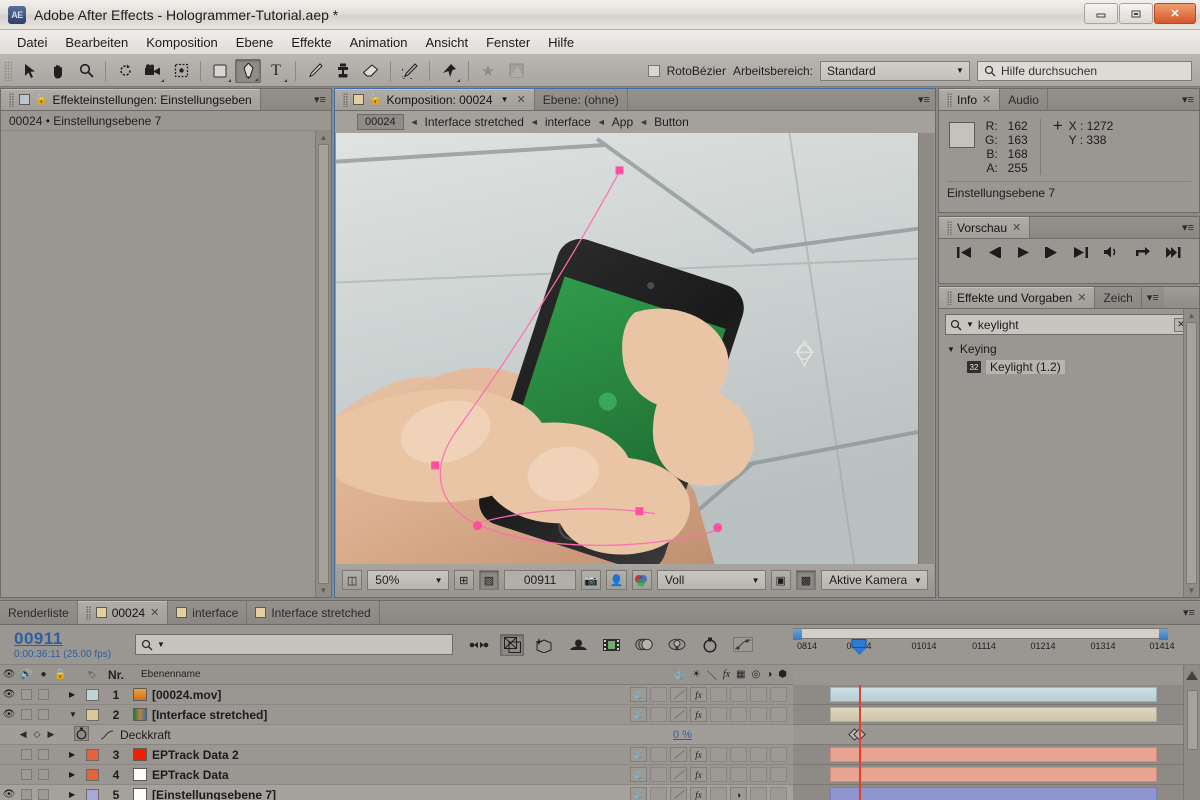 The height and width of the screenshot is (800, 1200). I want to click on previous-frame-button, so click(994, 254).